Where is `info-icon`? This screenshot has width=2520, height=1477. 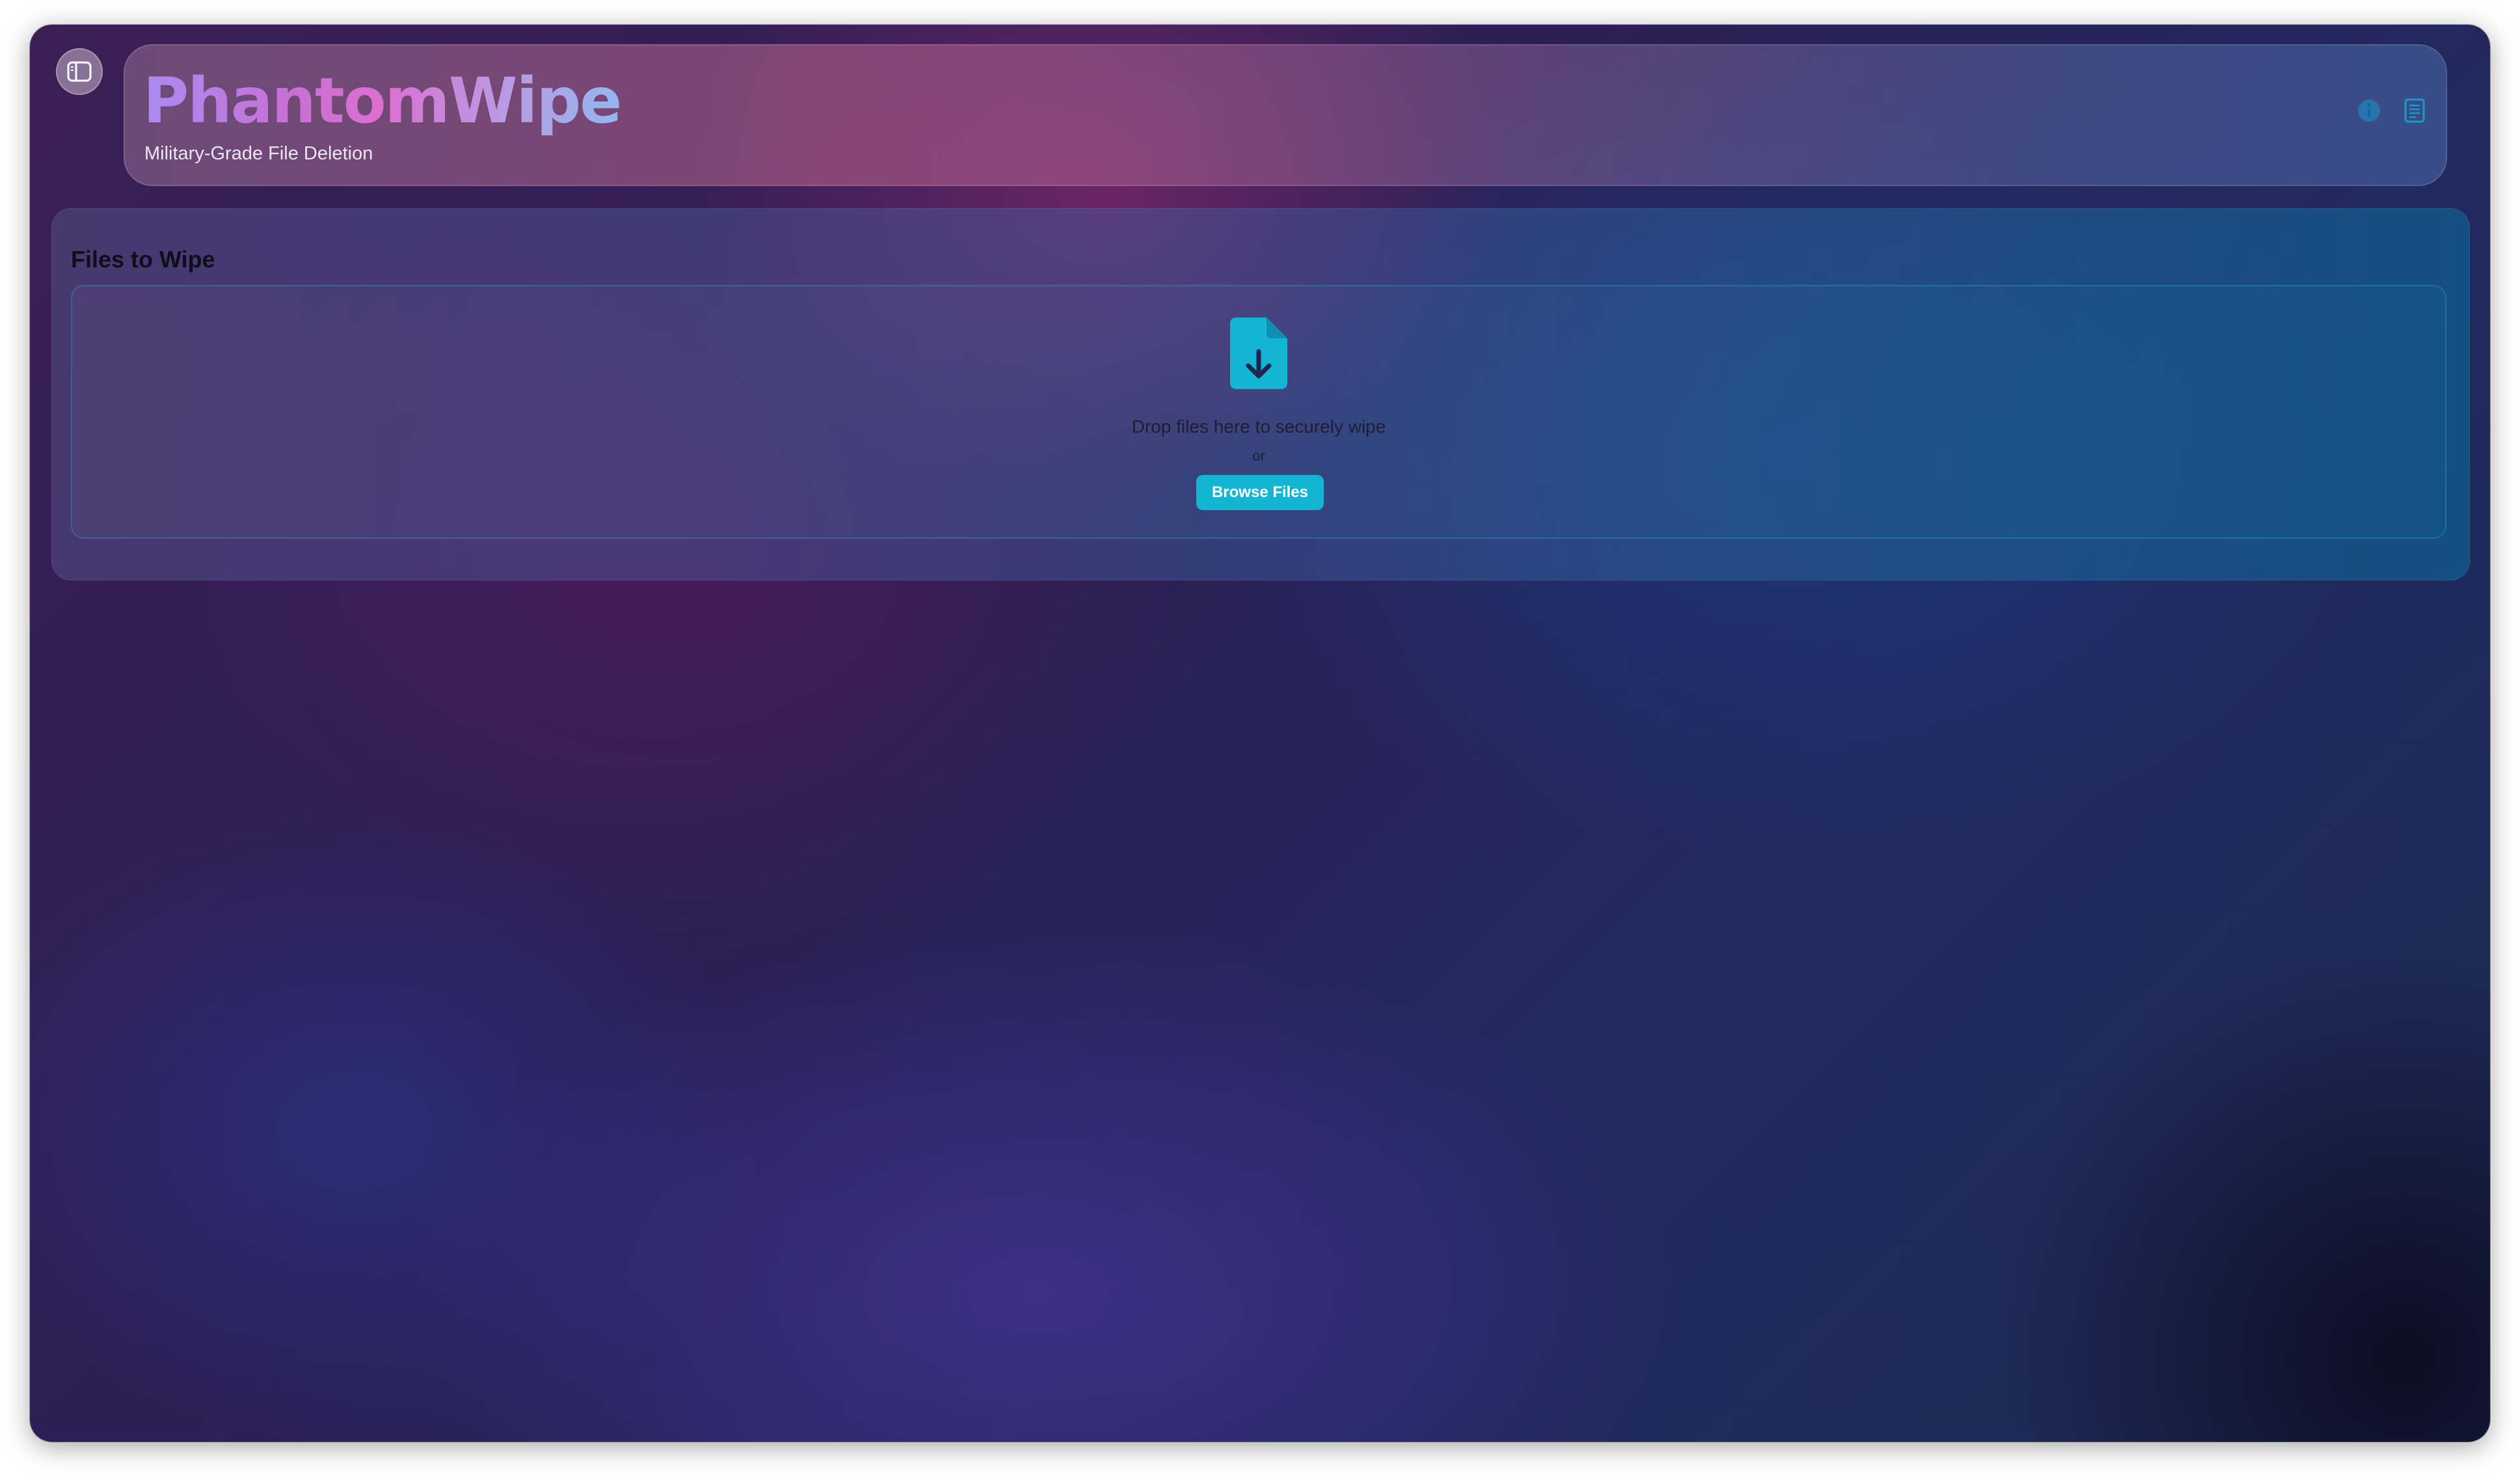
info-icon is located at coordinates (2369, 111).